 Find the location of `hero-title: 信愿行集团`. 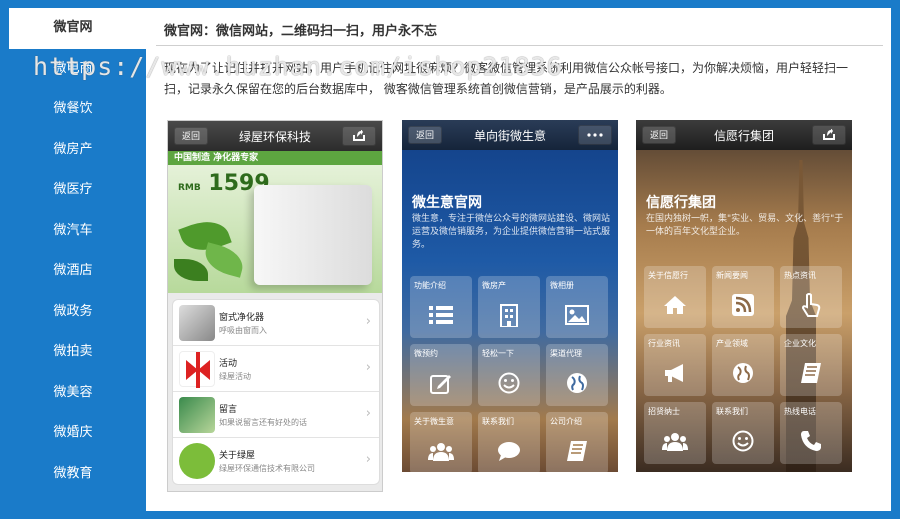

hero-title: 信愿行集团 is located at coordinates (681, 203).